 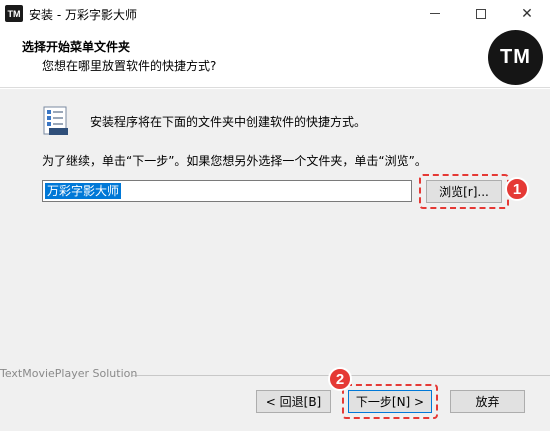 I want to click on title-bar: TM 安装 - 万彩字影大师 ✕, so click(x=275, y=13).